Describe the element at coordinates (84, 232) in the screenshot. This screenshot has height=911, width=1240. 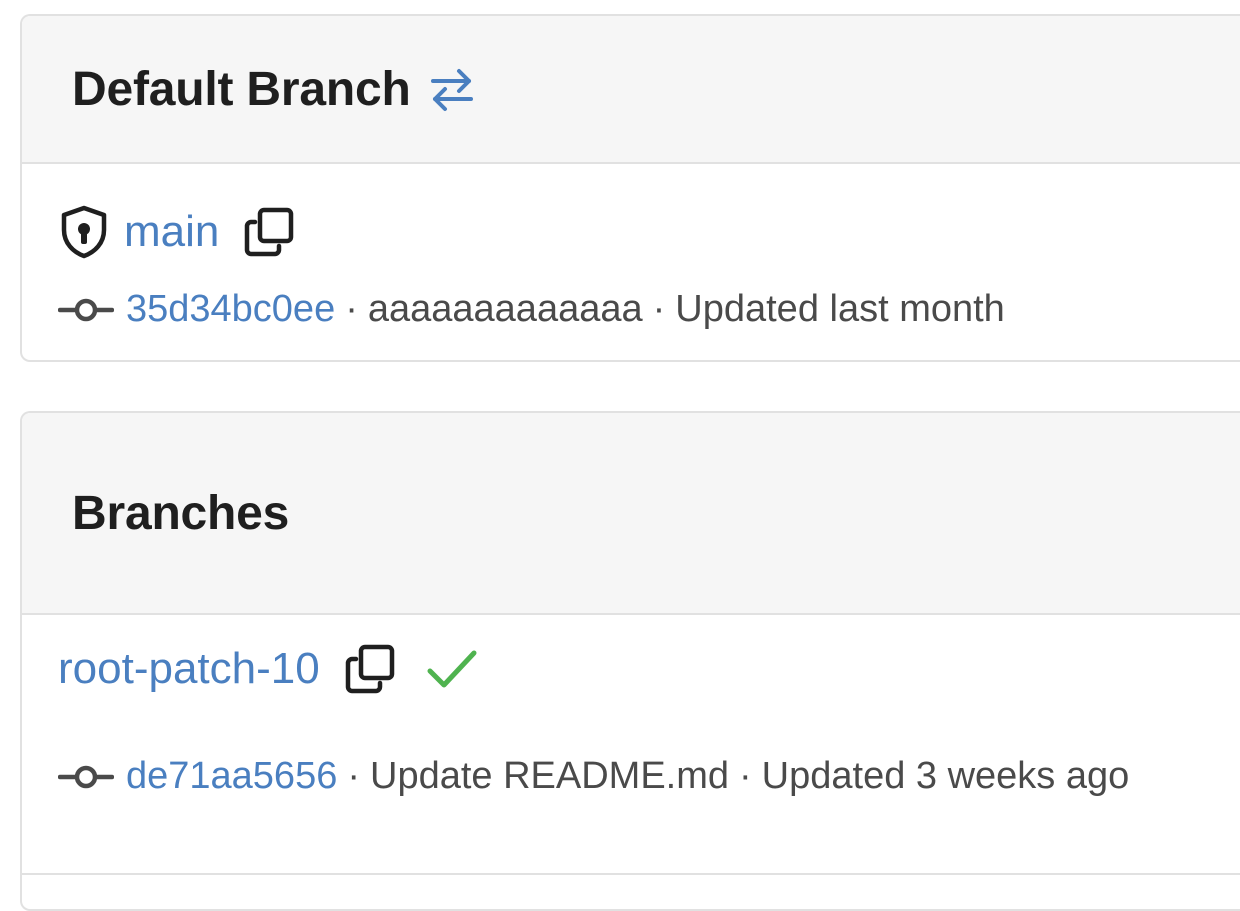
I see `shield-lock-icon` at that location.